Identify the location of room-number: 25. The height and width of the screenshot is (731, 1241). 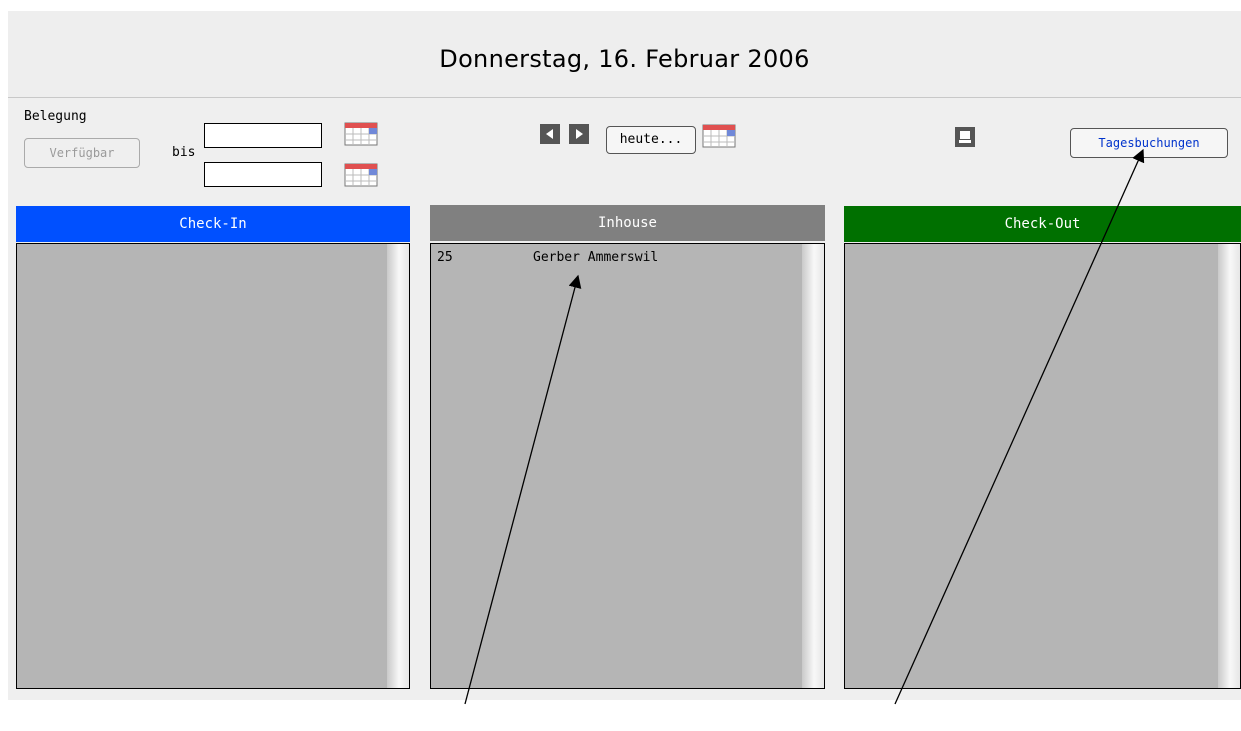
(445, 257).